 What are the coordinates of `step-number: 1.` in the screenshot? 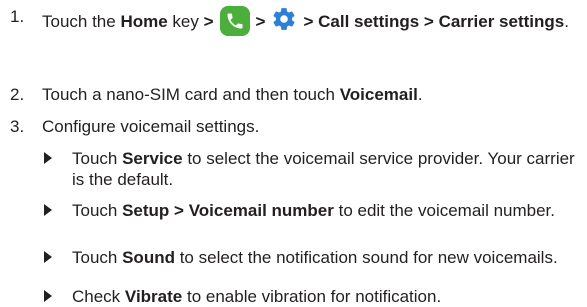 It's located at (17, 16).